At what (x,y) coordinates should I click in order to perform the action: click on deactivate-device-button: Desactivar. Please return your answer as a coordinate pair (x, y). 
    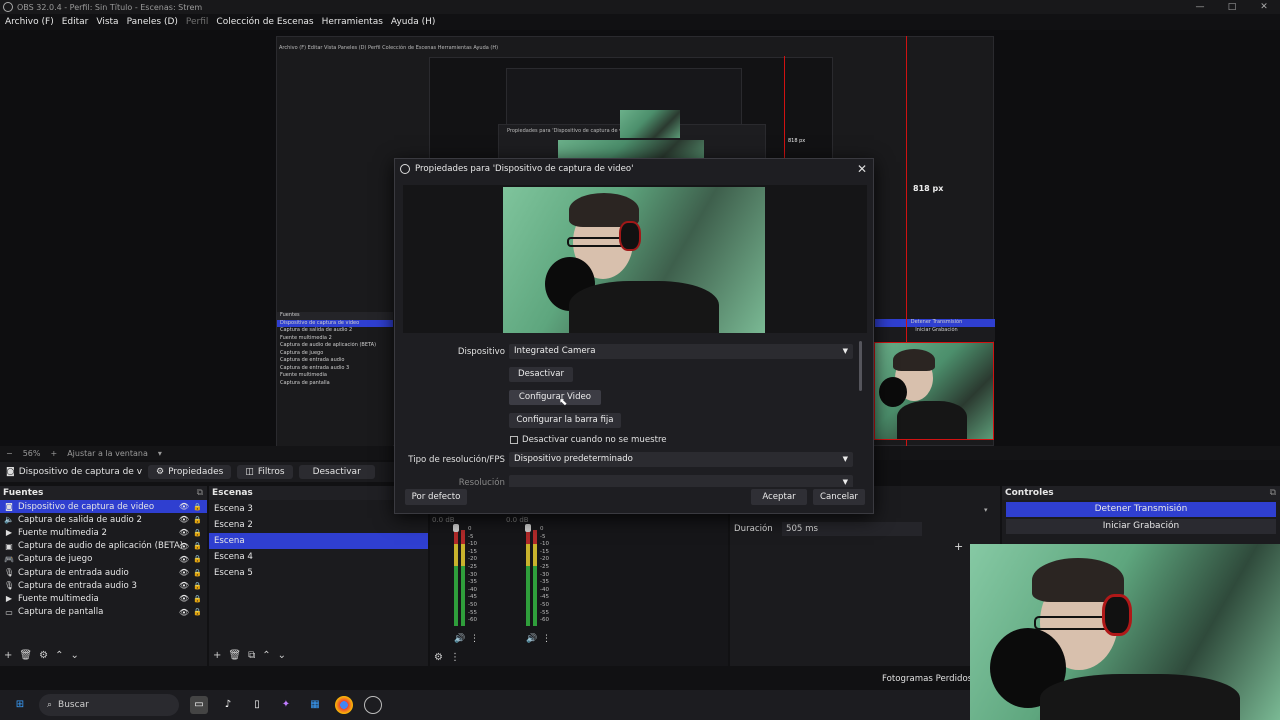
    Looking at the image, I should click on (541, 374).